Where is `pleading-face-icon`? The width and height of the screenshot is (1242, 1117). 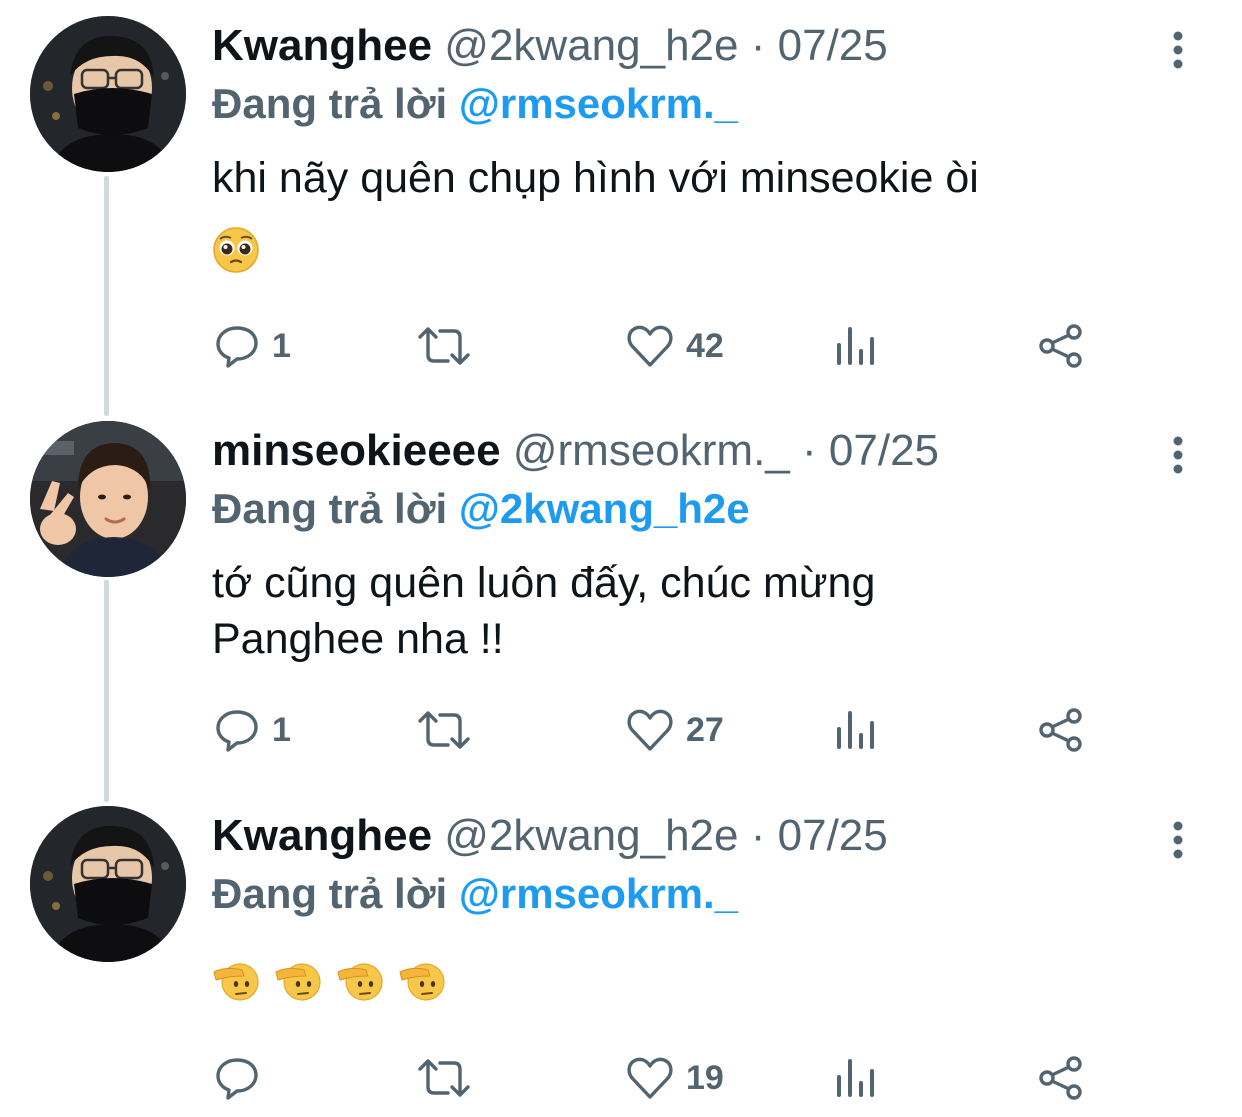
pleading-face-icon is located at coordinates (236, 250).